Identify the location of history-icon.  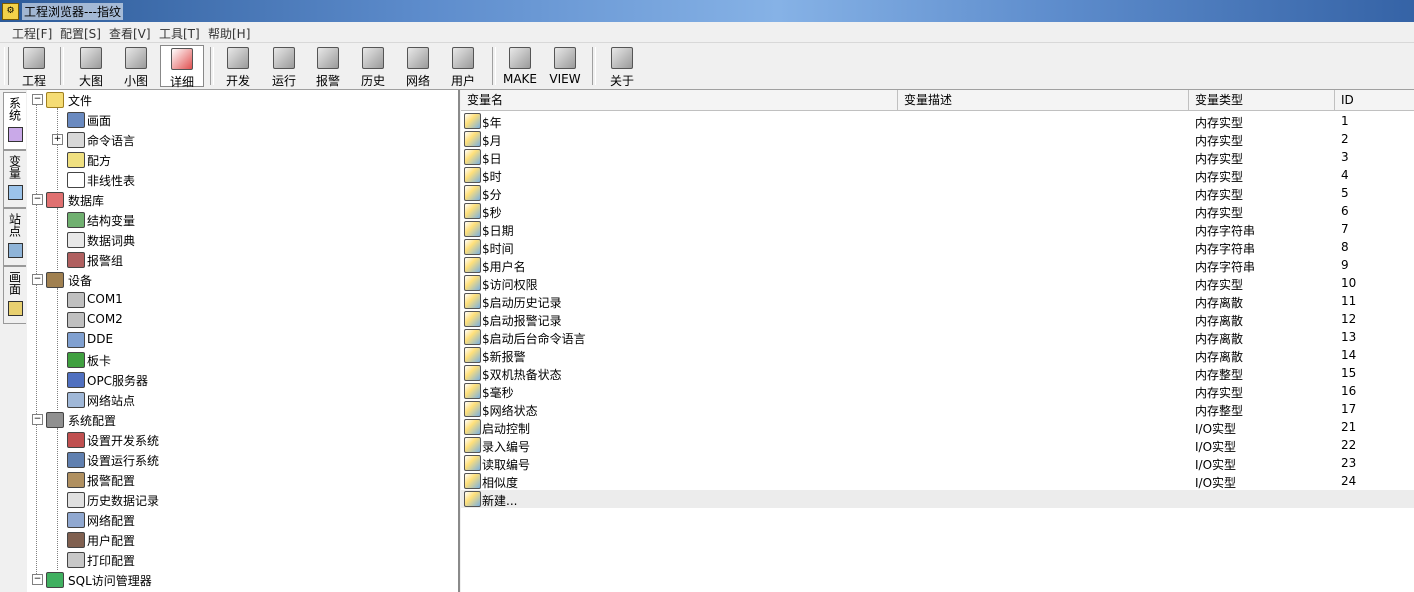
(373, 58).